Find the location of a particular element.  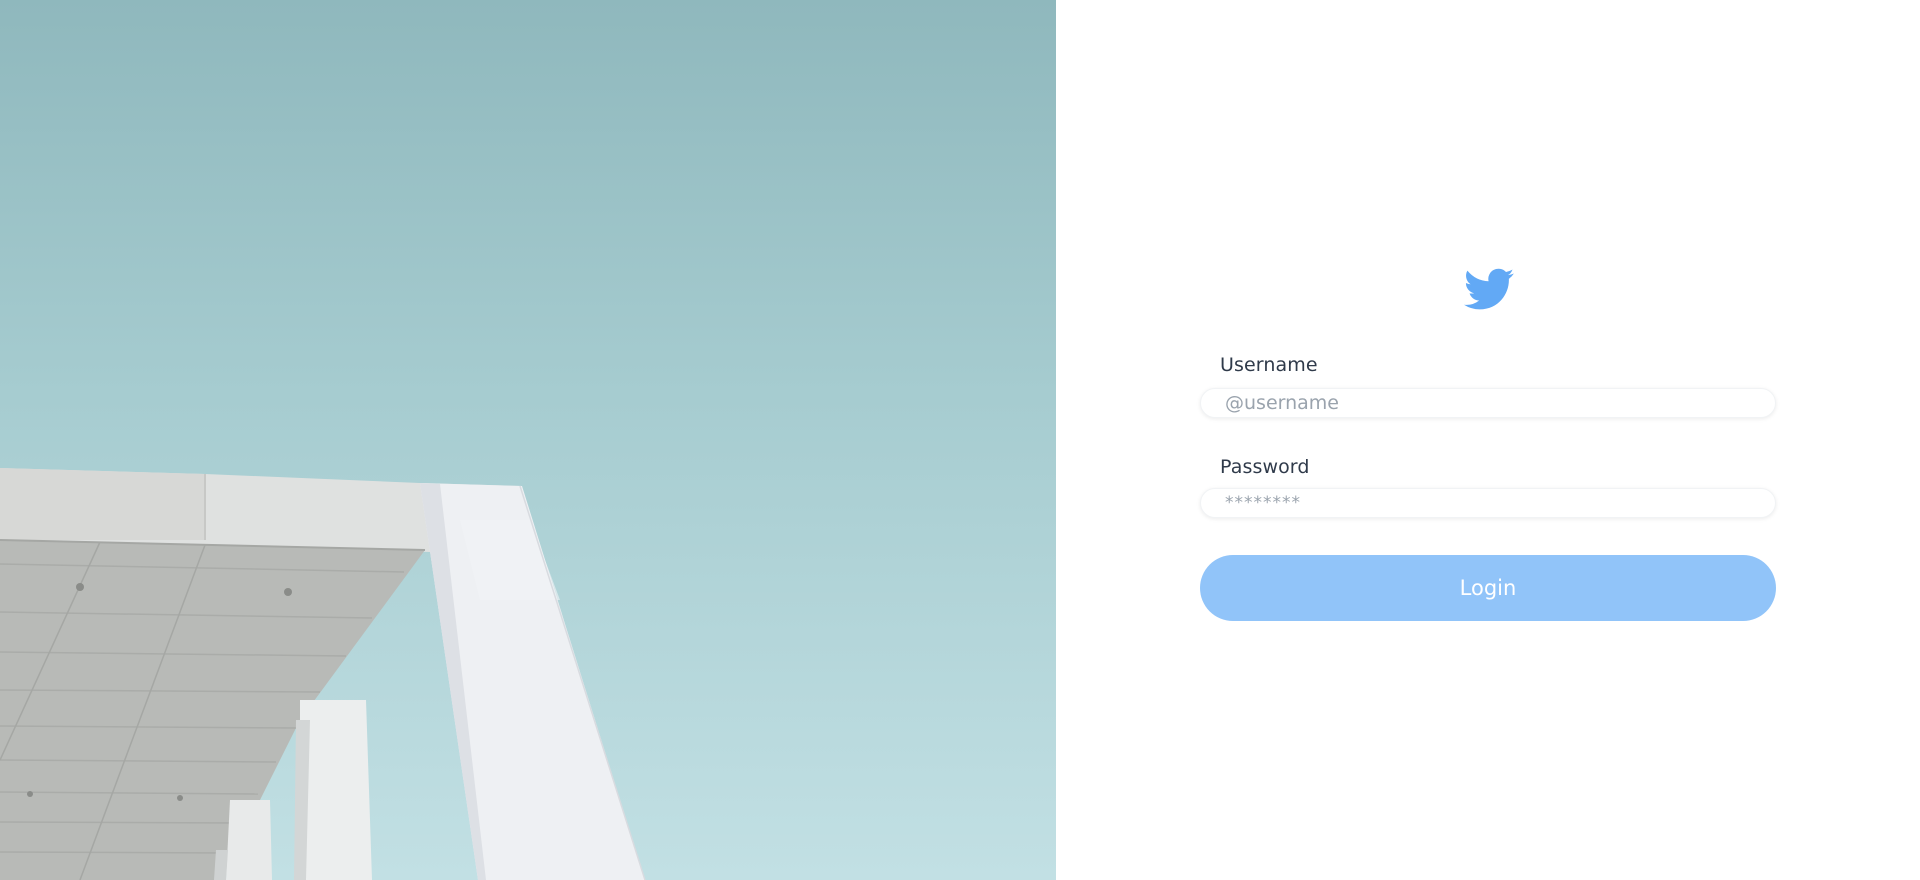

username-input: @username is located at coordinates (1488, 403).